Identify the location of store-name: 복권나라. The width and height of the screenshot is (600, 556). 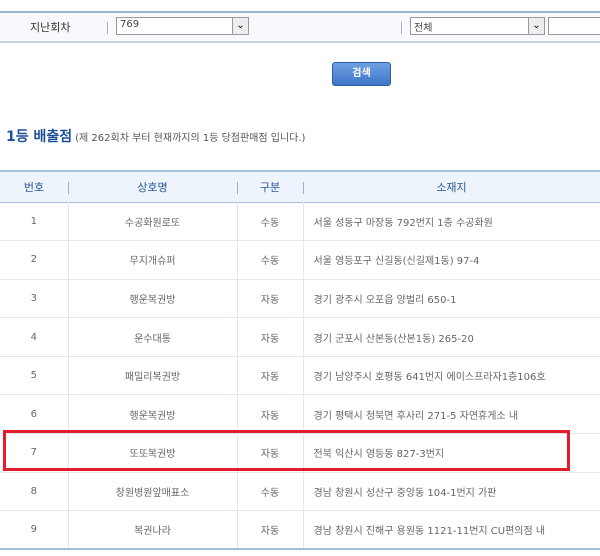
(152, 530).